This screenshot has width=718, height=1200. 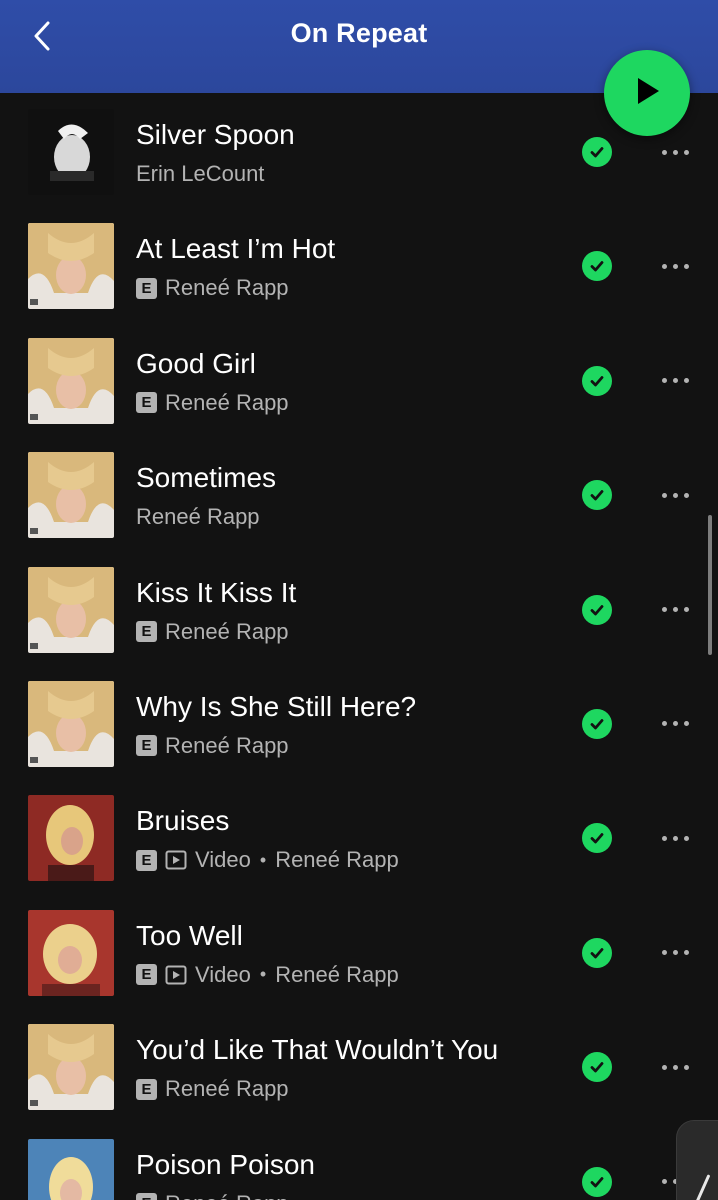 What do you see at coordinates (697, 1160) in the screenshot?
I see `floating-edit-button` at bounding box center [697, 1160].